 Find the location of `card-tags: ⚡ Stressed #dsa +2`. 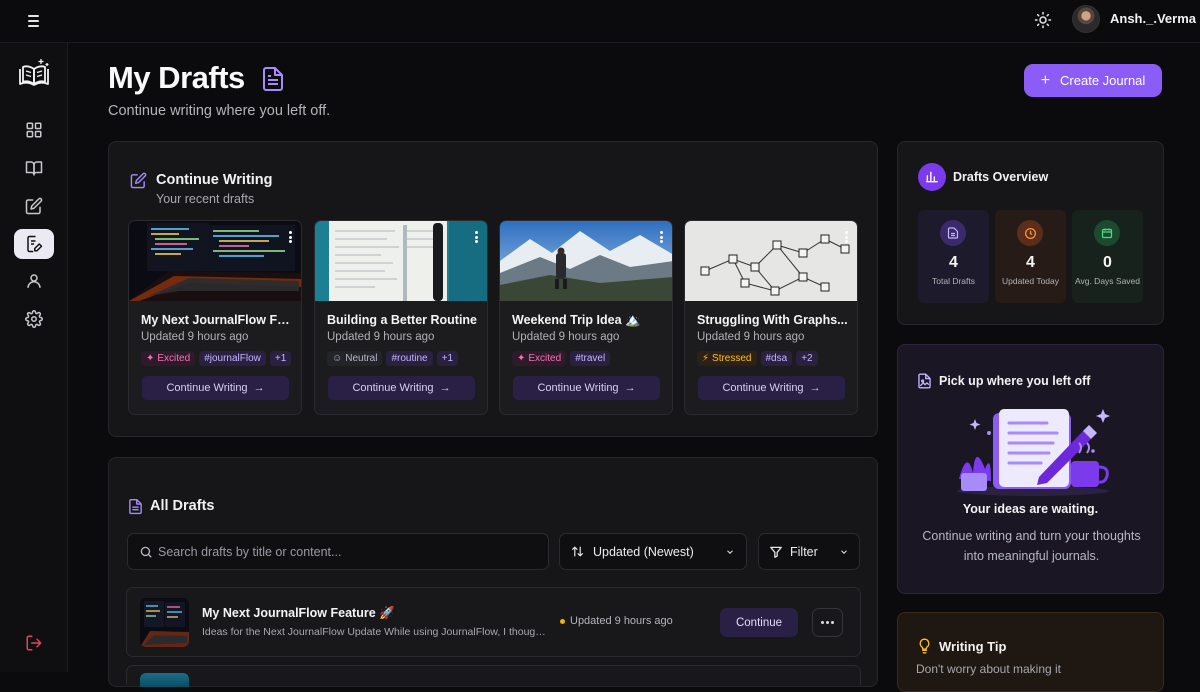

card-tags: ⚡ Stressed #dsa +2 is located at coordinates (757, 358).